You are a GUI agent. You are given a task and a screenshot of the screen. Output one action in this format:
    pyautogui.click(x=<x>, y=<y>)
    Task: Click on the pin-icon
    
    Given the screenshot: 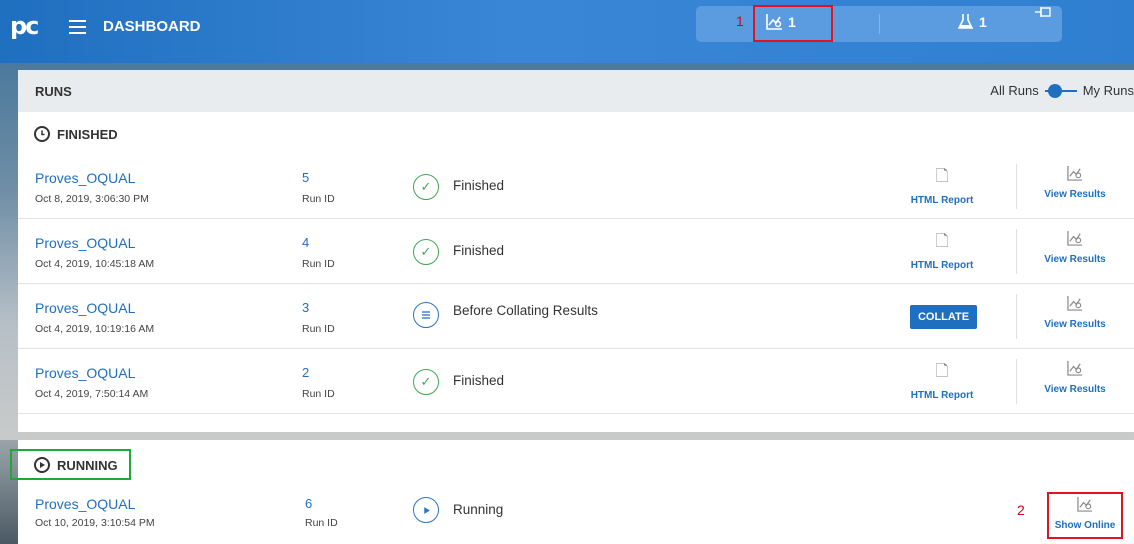 What is the action you would take?
    pyautogui.click(x=1044, y=13)
    